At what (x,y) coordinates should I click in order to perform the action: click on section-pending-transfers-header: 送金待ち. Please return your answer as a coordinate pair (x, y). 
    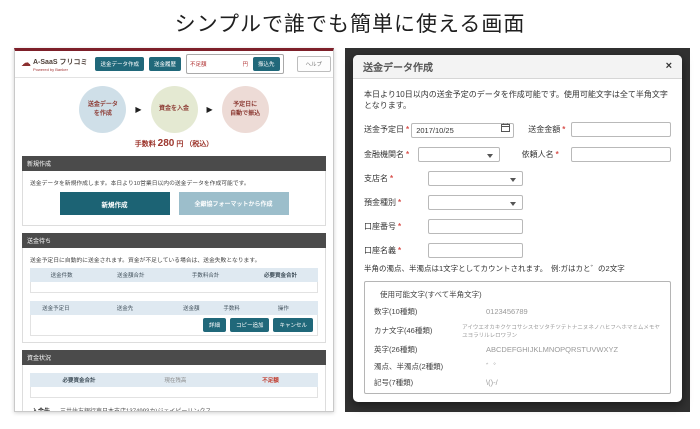
    Looking at the image, I should click on (174, 240).